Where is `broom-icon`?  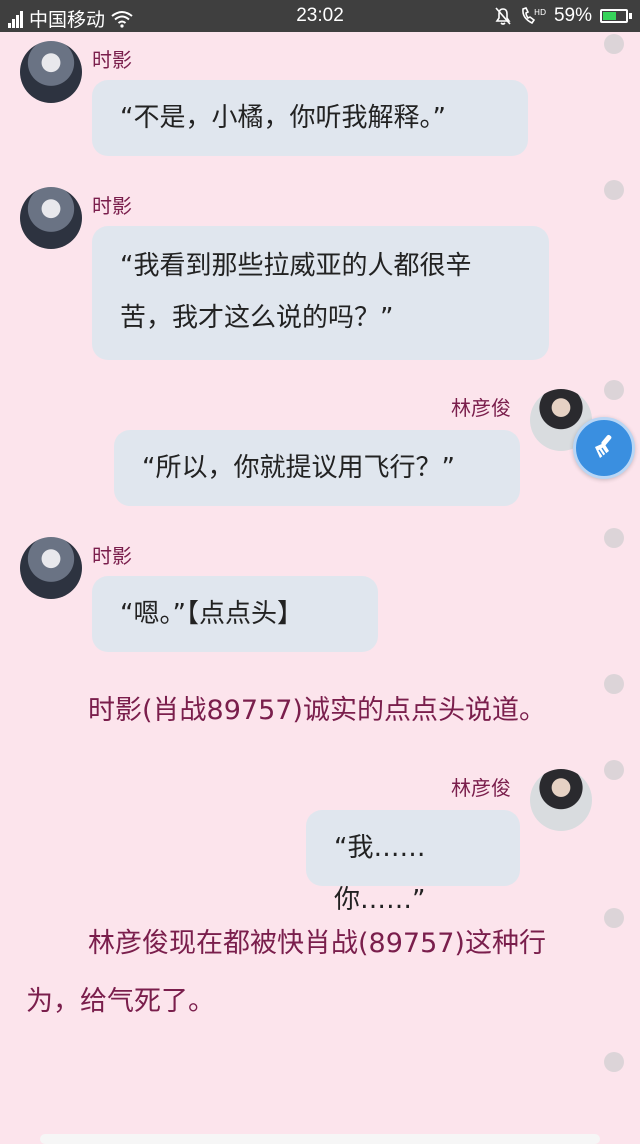 broom-icon is located at coordinates (604, 448).